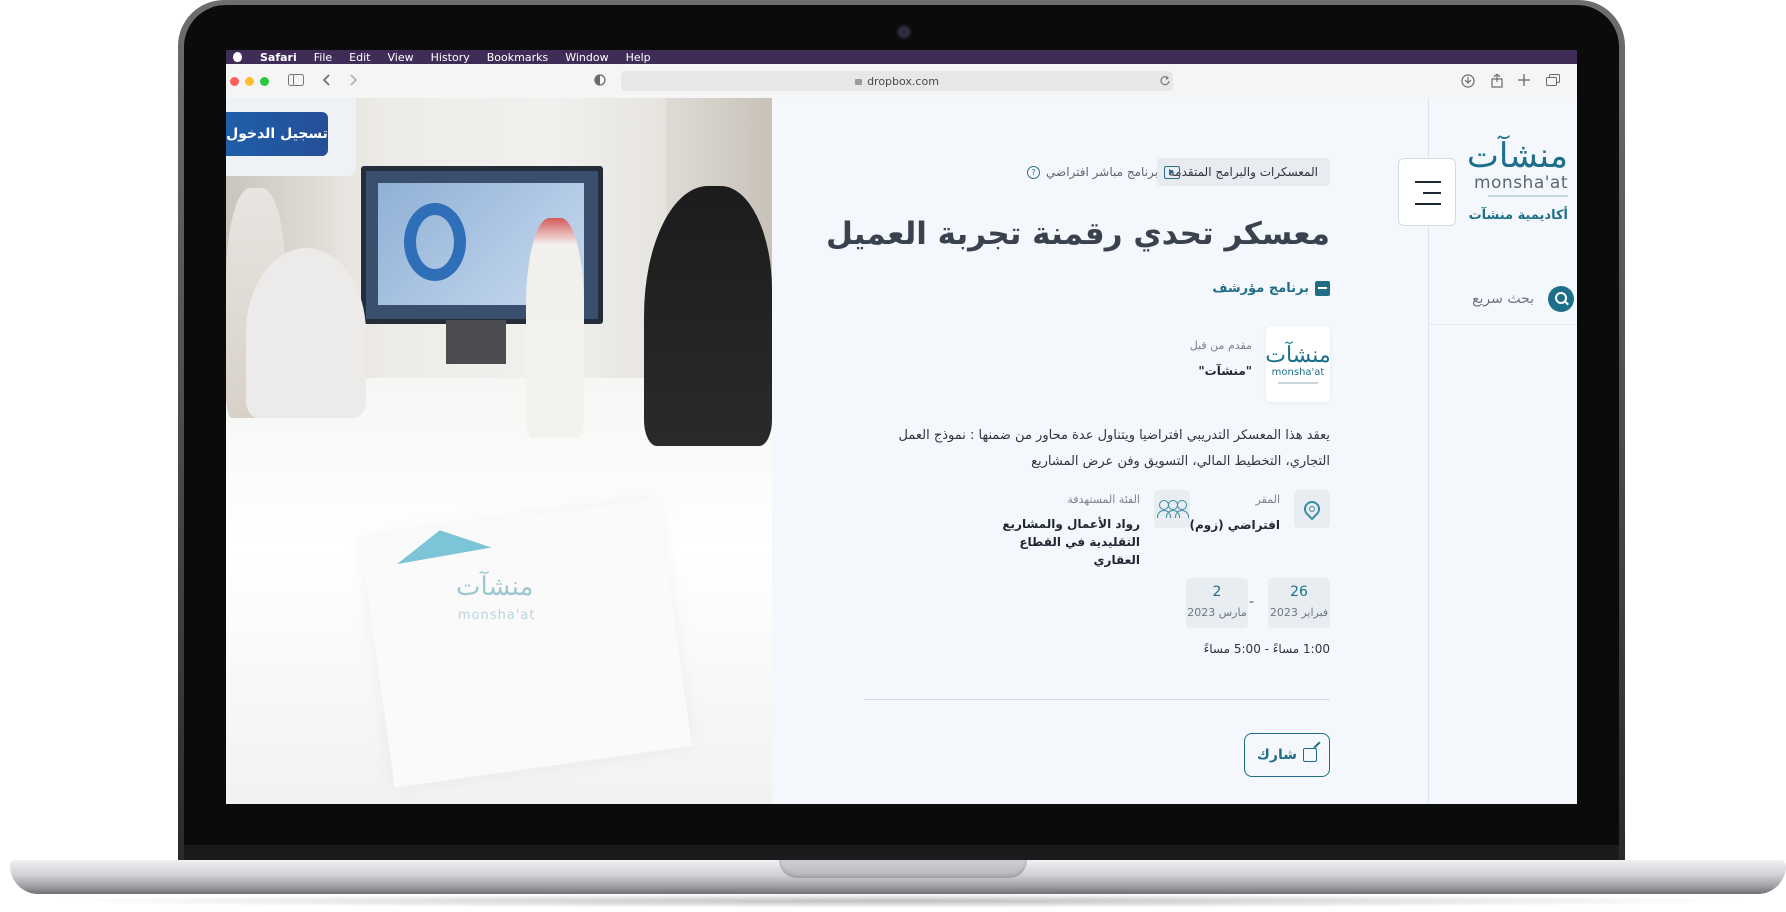 This screenshot has height=912, width=1786. Describe the element at coordinates (600, 81) in the screenshot. I see `privacy-report-icon` at that location.